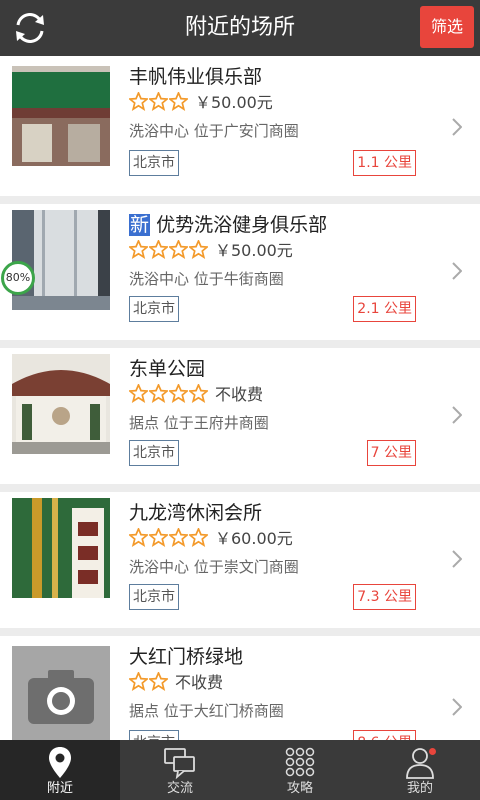 The height and width of the screenshot is (800, 480). What do you see at coordinates (299, 788) in the screenshot?
I see `tab-label: 攻略` at bounding box center [299, 788].